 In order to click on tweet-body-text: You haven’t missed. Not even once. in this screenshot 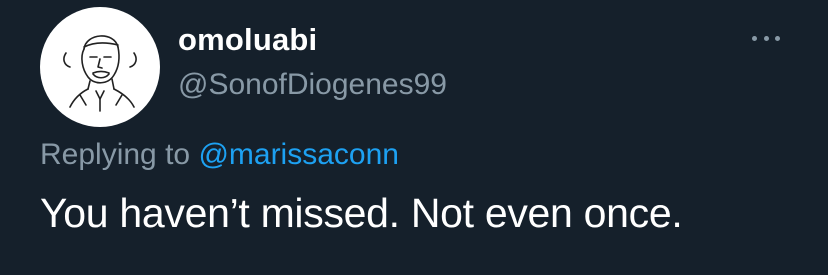, I will do `click(361, 213)`.